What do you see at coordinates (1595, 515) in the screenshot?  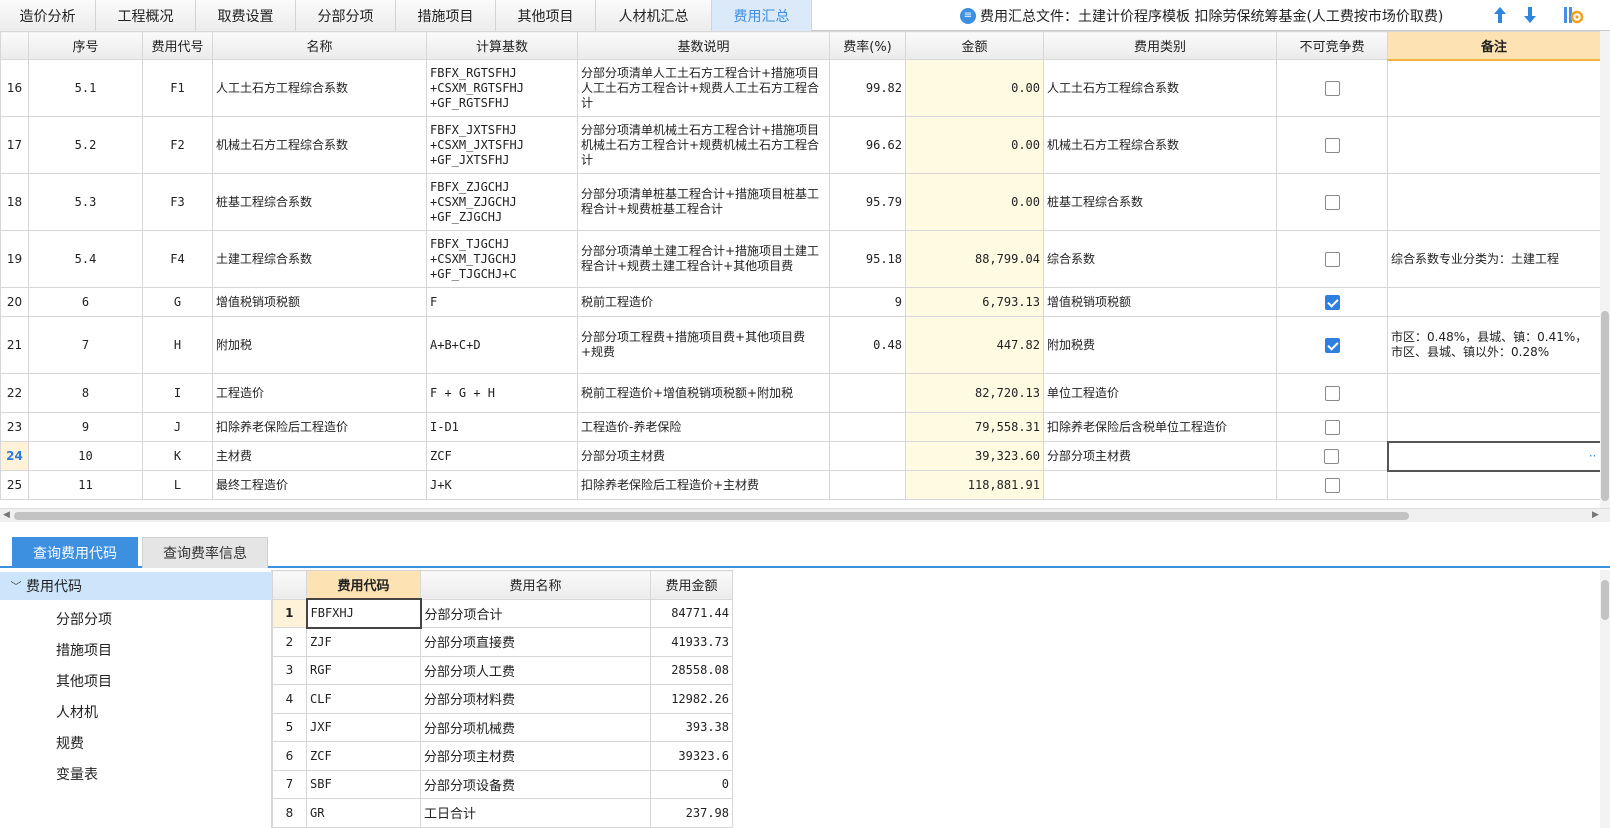 I see `scroll-right-icon: ▶` at bounding box center [1595, 515].